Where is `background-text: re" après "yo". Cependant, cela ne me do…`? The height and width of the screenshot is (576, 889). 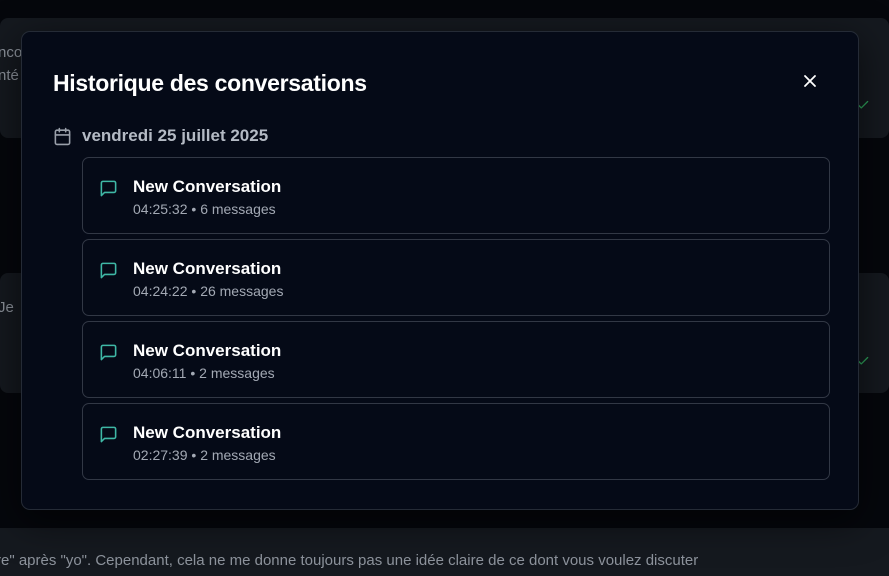
background-text: re" après "yo". Cependant, cela ne me do… is located at coordinates (349, 560).